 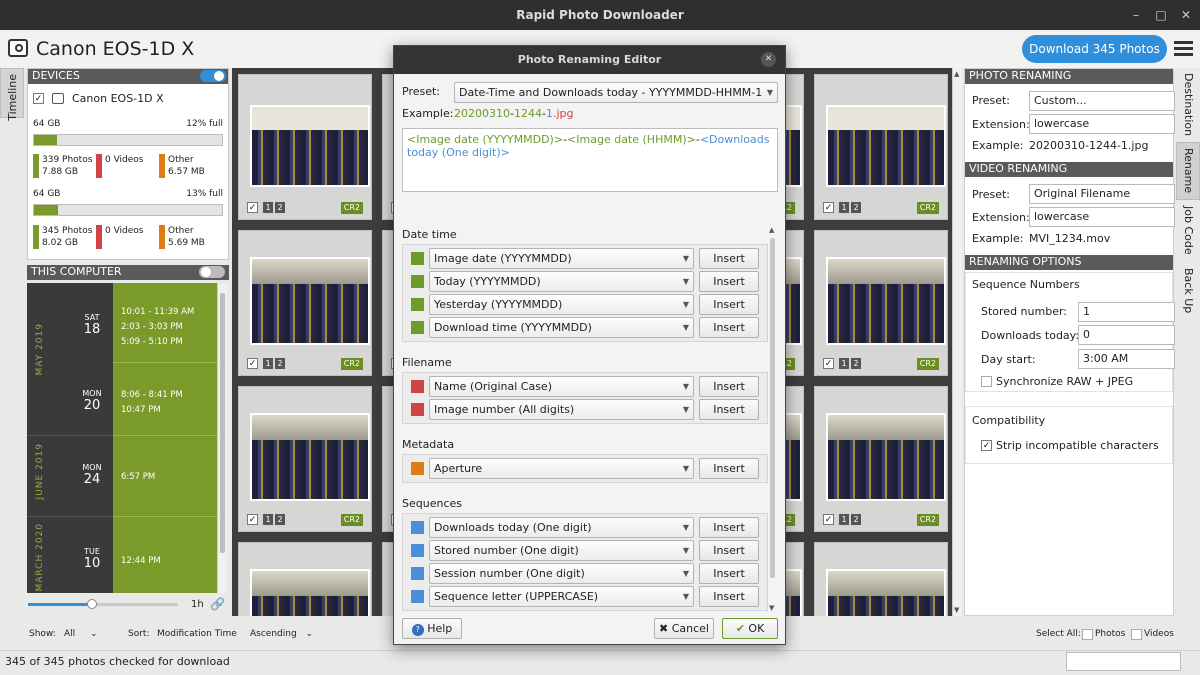 What do you see at coordinates (351, 208) in the screenshot?
I see `file-type-badge: CR2` at bounding box center [351, 208].